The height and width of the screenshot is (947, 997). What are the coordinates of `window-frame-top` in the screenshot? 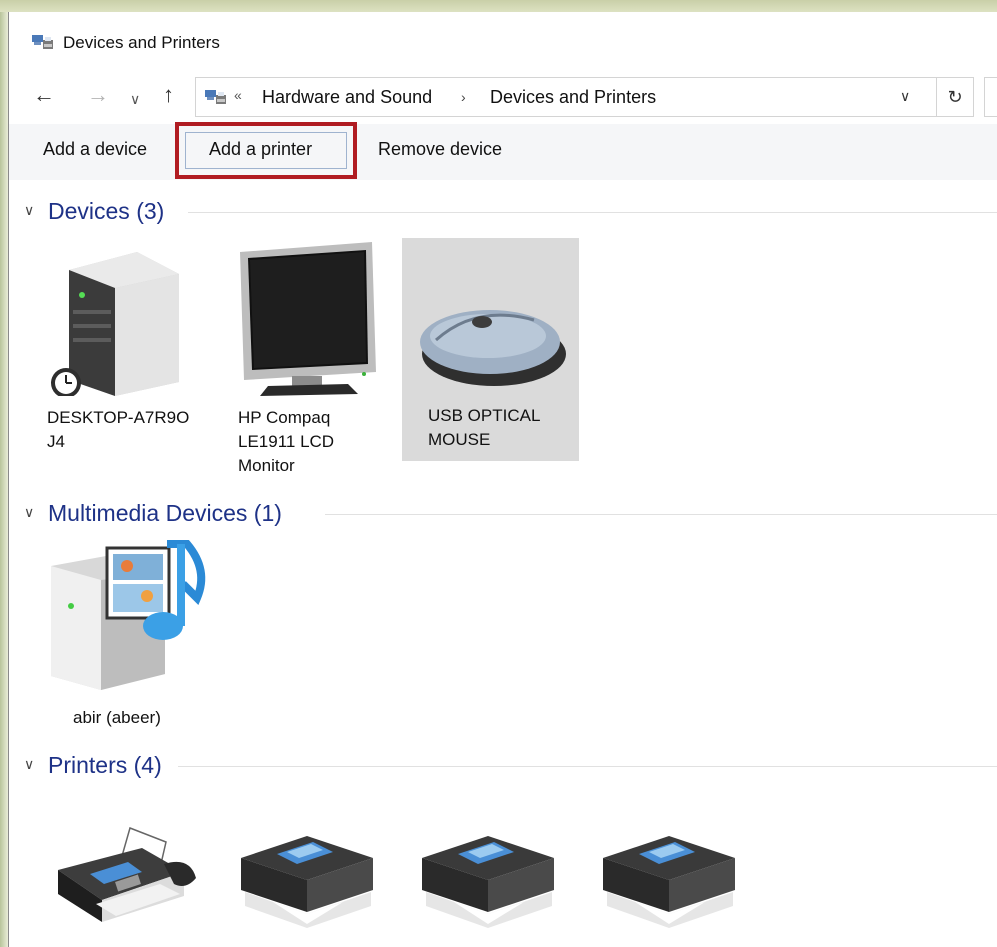 It's located at (498, 6).